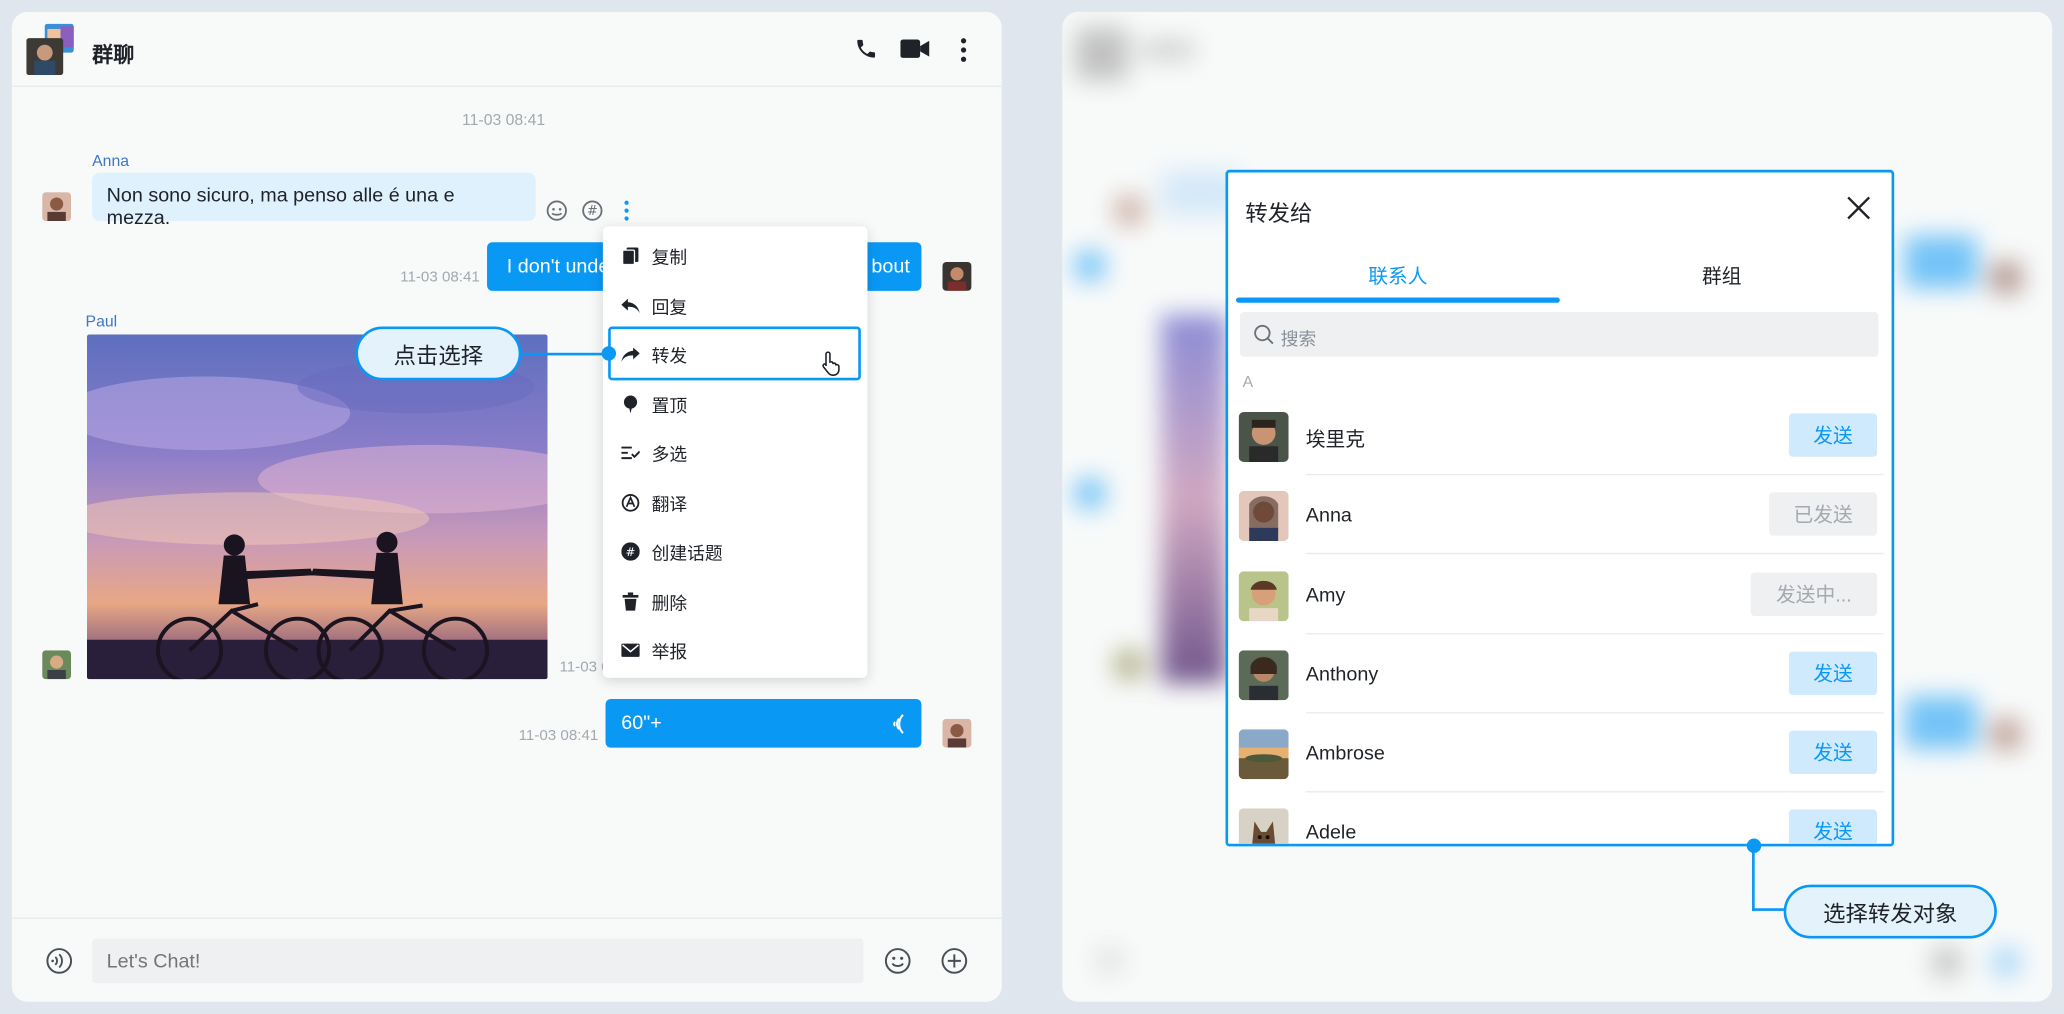 This screenshot has height=1014, width=2064. Describe the element at coordinates (630, 305) in the screenshot. I see `reply-icon` at that location.